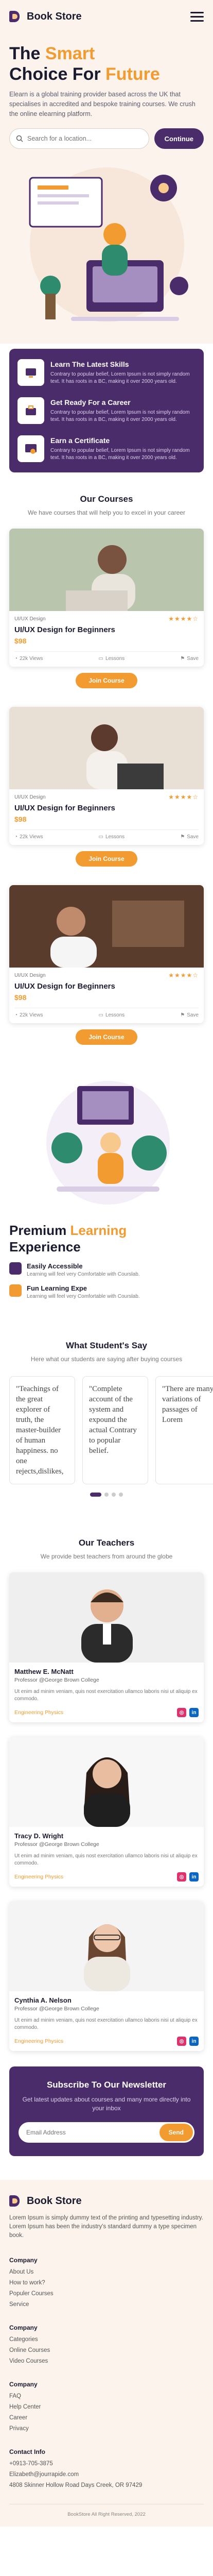  What do you see at coordinates (106, 2350) in the screenshot?
I see `footer-link: Online Courses` at bounding box center [106, 2350].